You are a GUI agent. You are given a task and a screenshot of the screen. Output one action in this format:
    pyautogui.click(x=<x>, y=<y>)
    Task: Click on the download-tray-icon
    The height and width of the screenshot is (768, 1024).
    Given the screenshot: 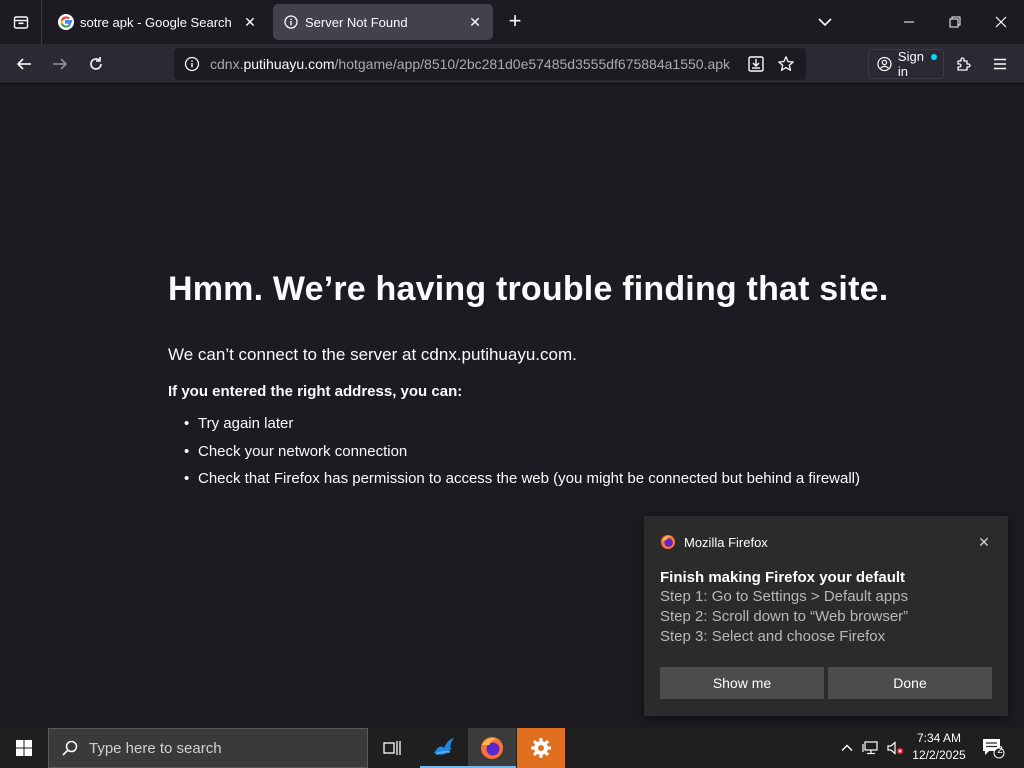 What is the action you would take?
    pyautogui.click(x=756, y=64)
    